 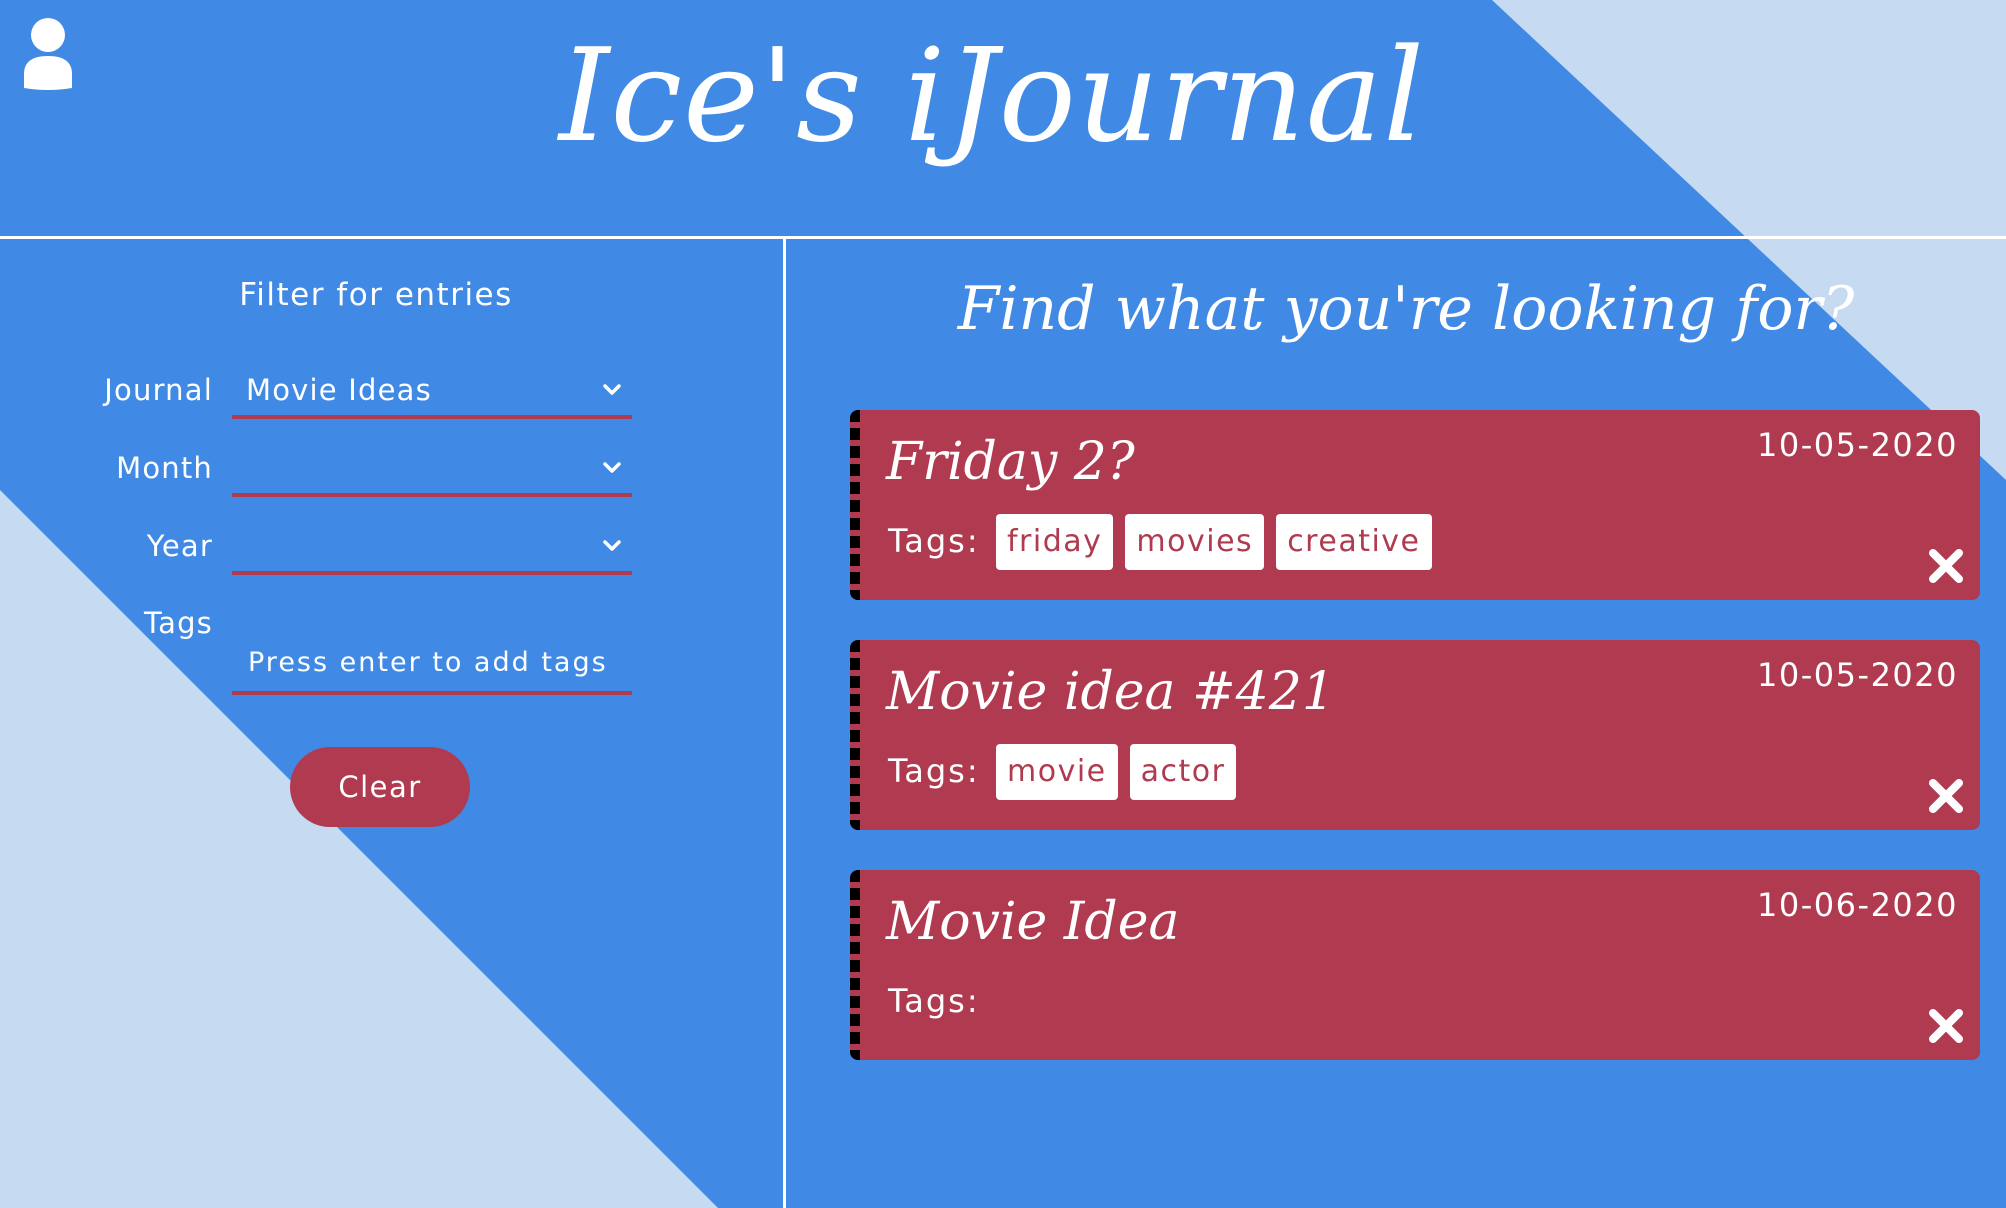 What do you see at coordinates (1110, 692) in the screenshot?
I see `entry-title: Movie idea #421` at bounding box center [1110, 692].